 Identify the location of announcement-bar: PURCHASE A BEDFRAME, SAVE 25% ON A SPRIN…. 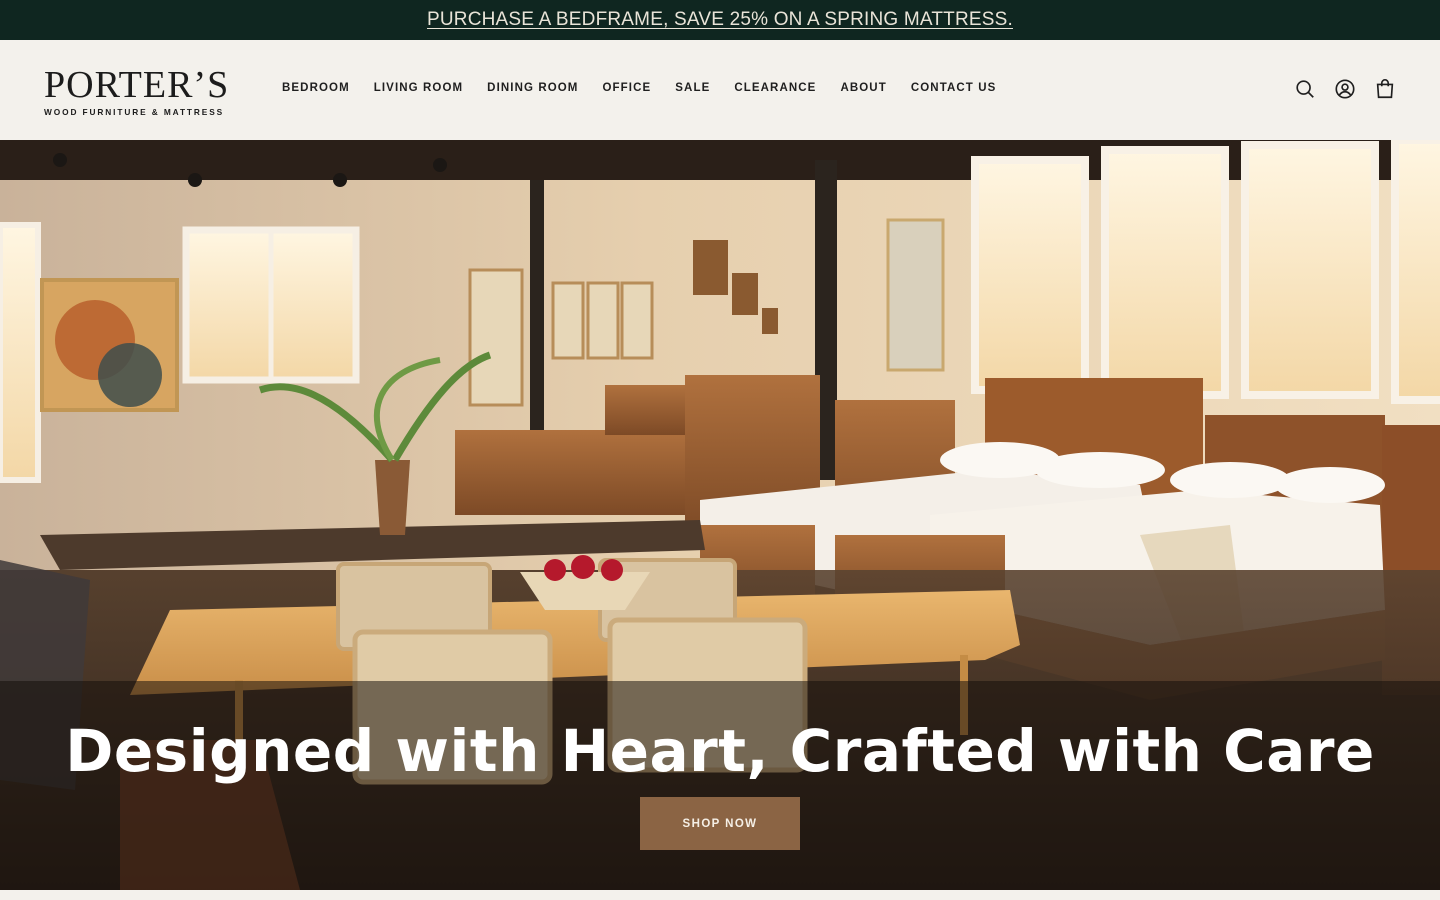
(720, 20).